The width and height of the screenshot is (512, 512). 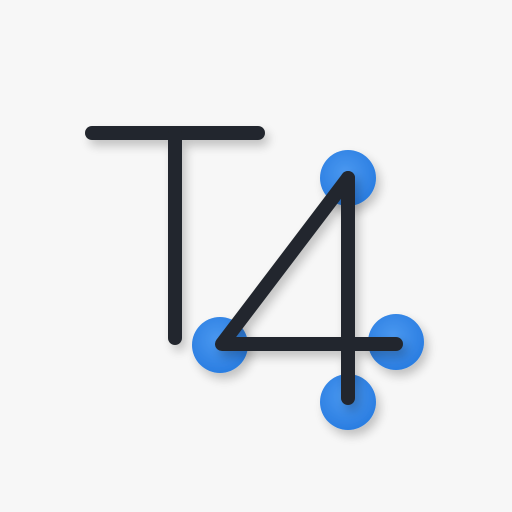 What do you see at coordinates (309, 261) in the screenshot?
I see `four-diagonal-and-bar` at bounding box center [309, 261].